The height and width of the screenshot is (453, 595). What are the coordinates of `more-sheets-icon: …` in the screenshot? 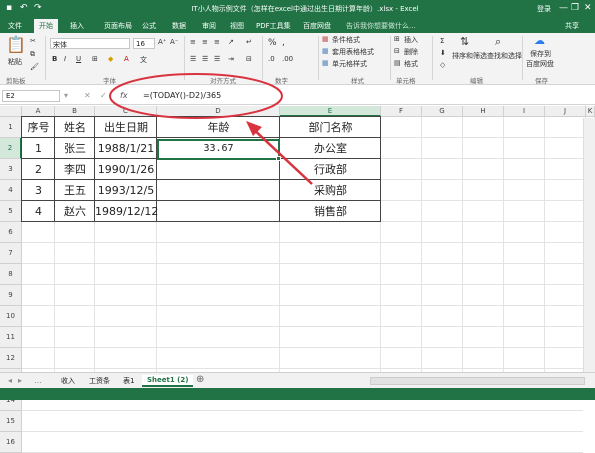 It's located at (38, 380).